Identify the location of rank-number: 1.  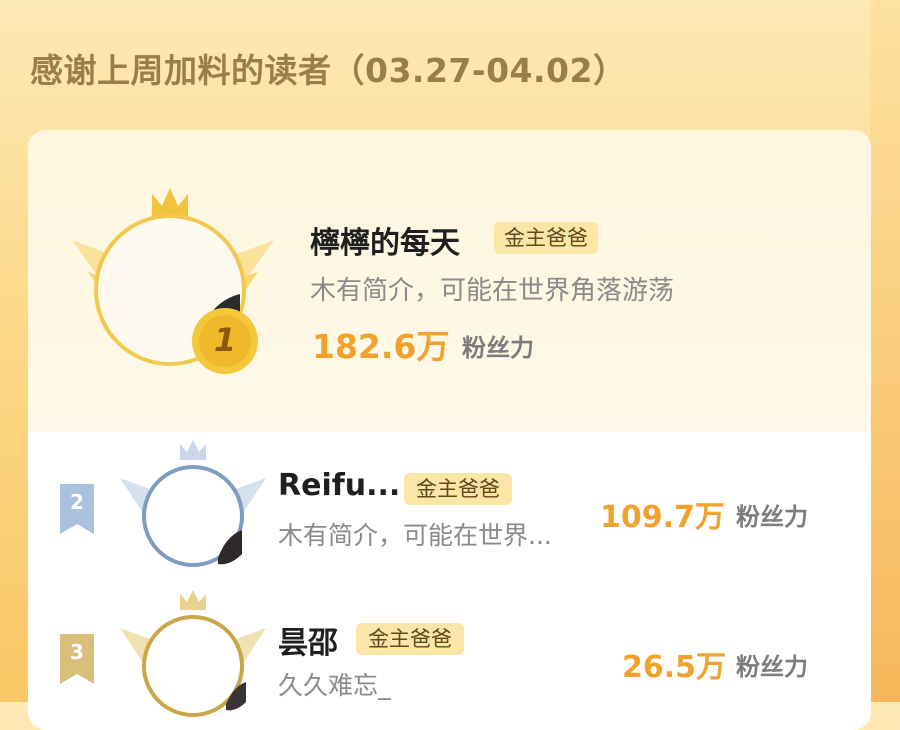
(225, 340).